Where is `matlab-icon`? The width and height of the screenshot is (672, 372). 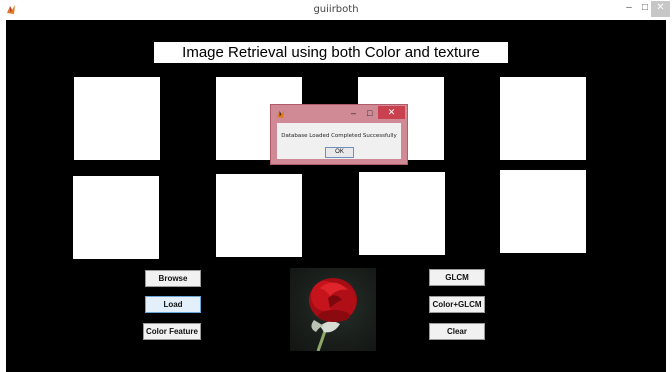 matlab-icon is located at coordinates (280, 114).